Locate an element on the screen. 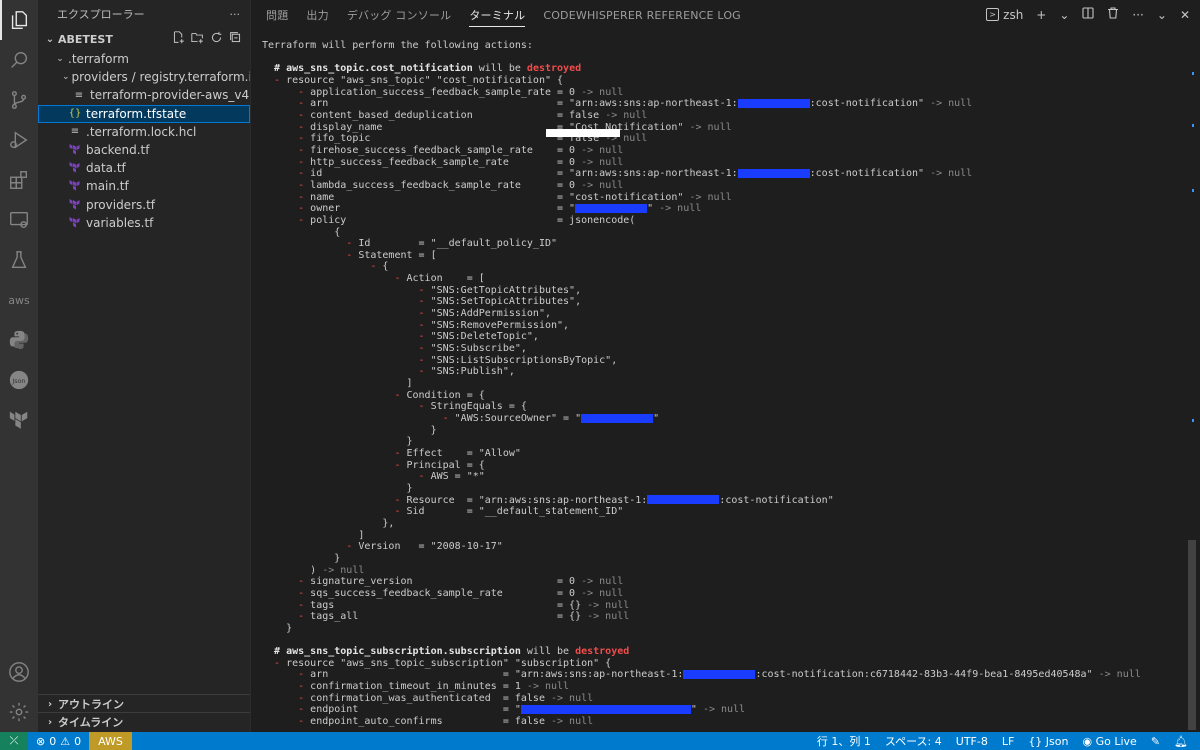 The image size is (1200, 750). explorer-header: エクスプローラー ··· is located at coordinates (144, 14).